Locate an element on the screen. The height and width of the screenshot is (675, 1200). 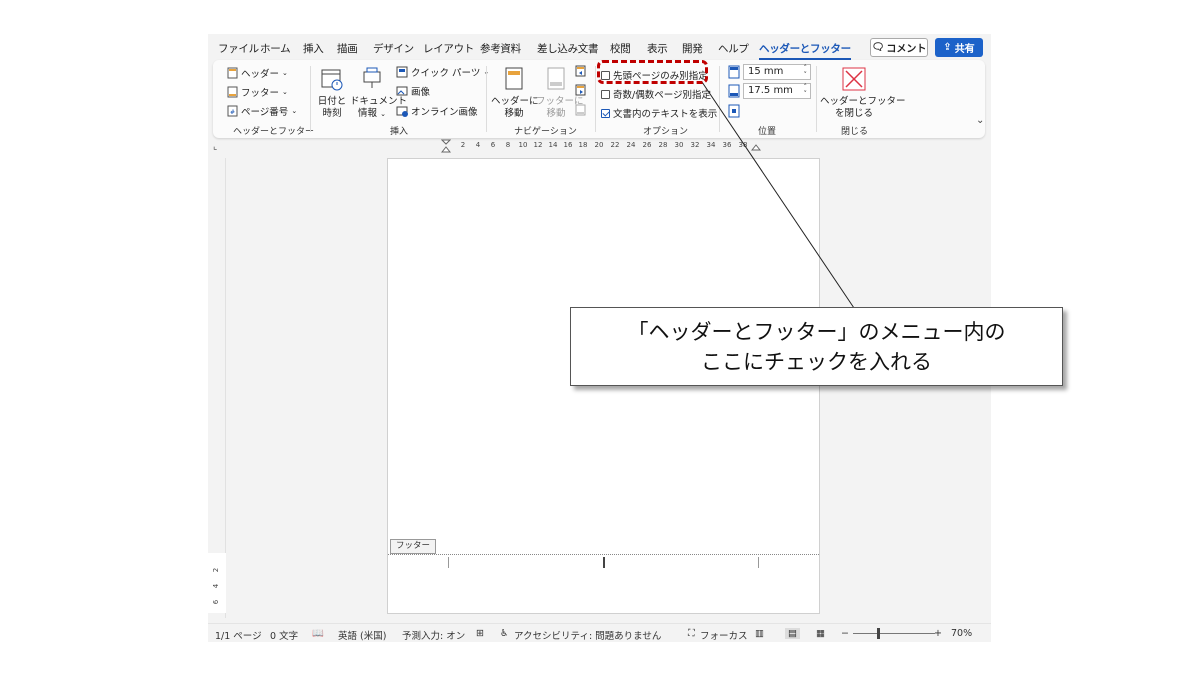
read-mode-icon: ▥ is located at coordinates (759, 633).